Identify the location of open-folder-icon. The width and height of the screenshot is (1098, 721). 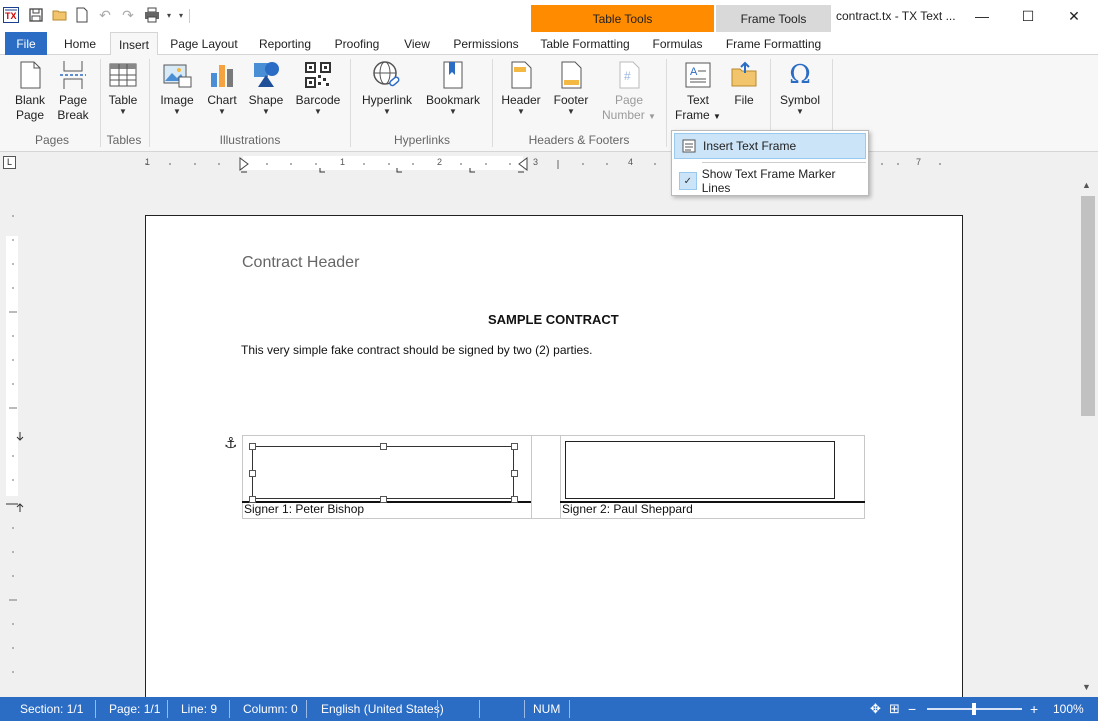
(60, 15).